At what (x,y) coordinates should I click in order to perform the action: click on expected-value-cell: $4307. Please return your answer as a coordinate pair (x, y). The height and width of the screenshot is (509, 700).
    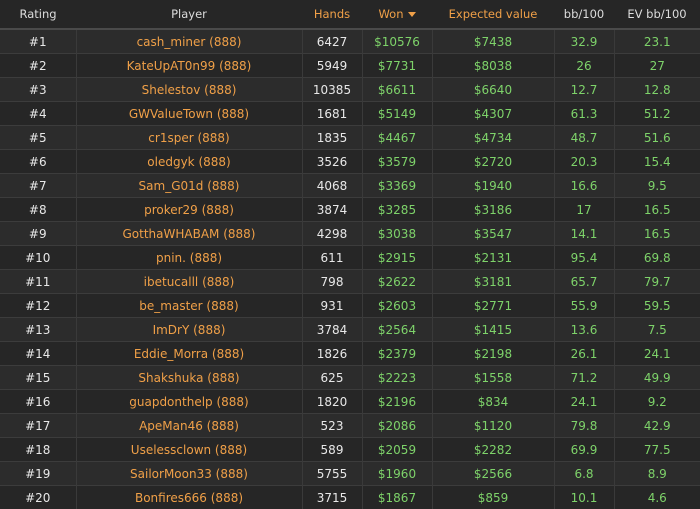
    Looking at the image, I should click on (493, 114).